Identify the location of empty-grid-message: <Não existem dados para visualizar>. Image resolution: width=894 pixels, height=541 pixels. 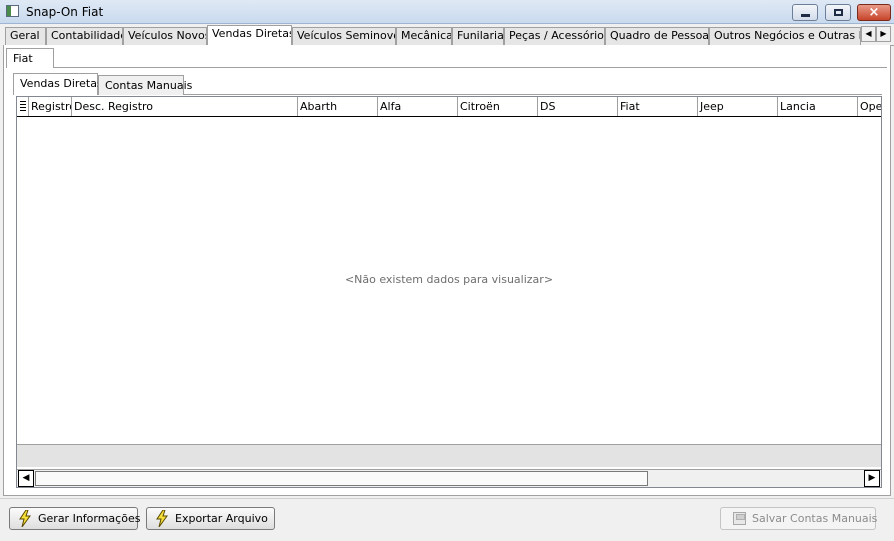
(449, 279).